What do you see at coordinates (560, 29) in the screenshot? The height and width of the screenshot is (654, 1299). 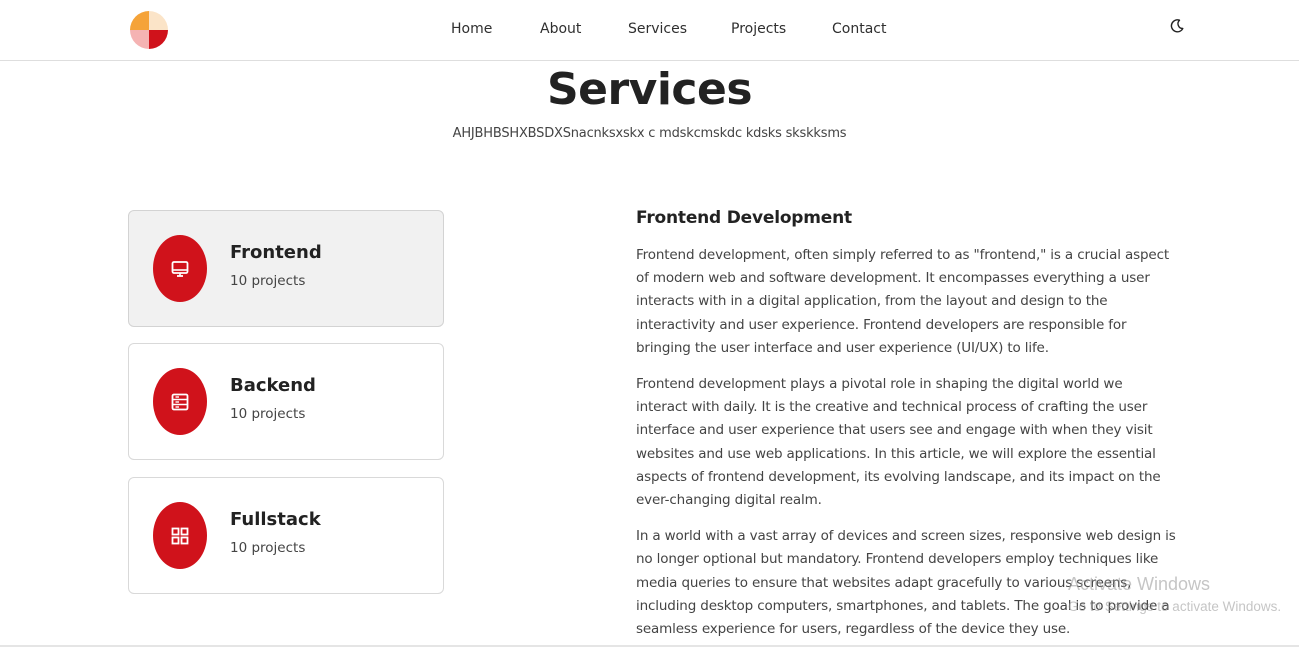 I see `nav-about: About` at bounding box center [560, 29].